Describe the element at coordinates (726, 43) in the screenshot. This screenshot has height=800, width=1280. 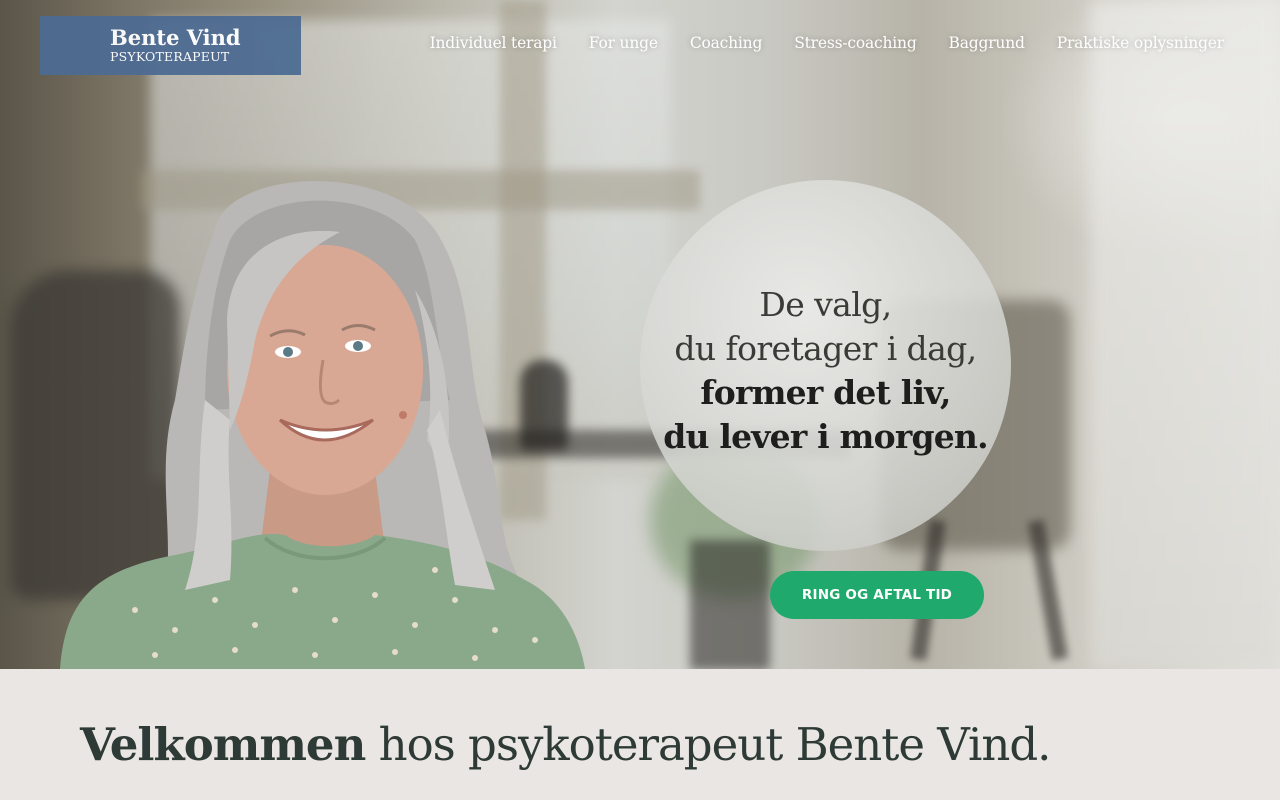
I see `nav-item-coaching: Coaching` at that location.